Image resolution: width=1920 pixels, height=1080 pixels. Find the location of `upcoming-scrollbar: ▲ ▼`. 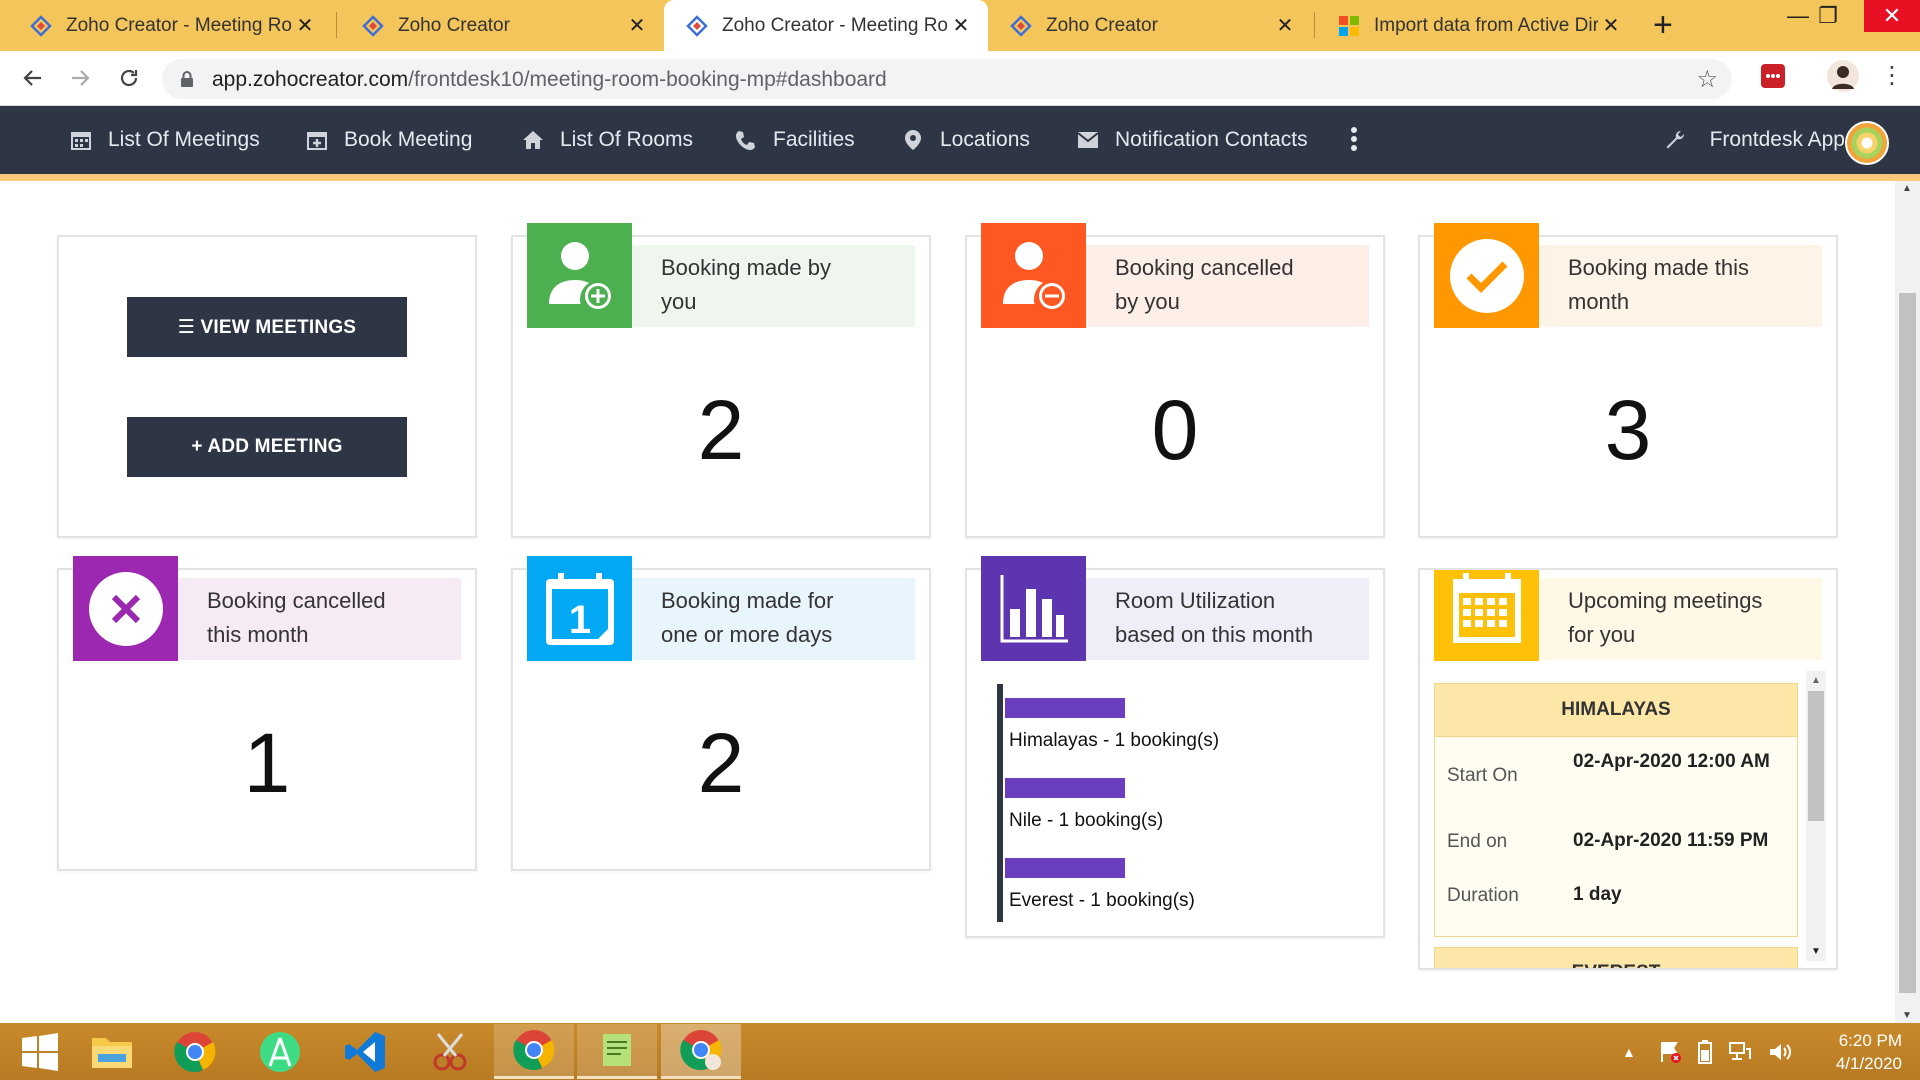

upcoming-scrollbar: ▲ ▼ is located at coordinates (1816, 816).